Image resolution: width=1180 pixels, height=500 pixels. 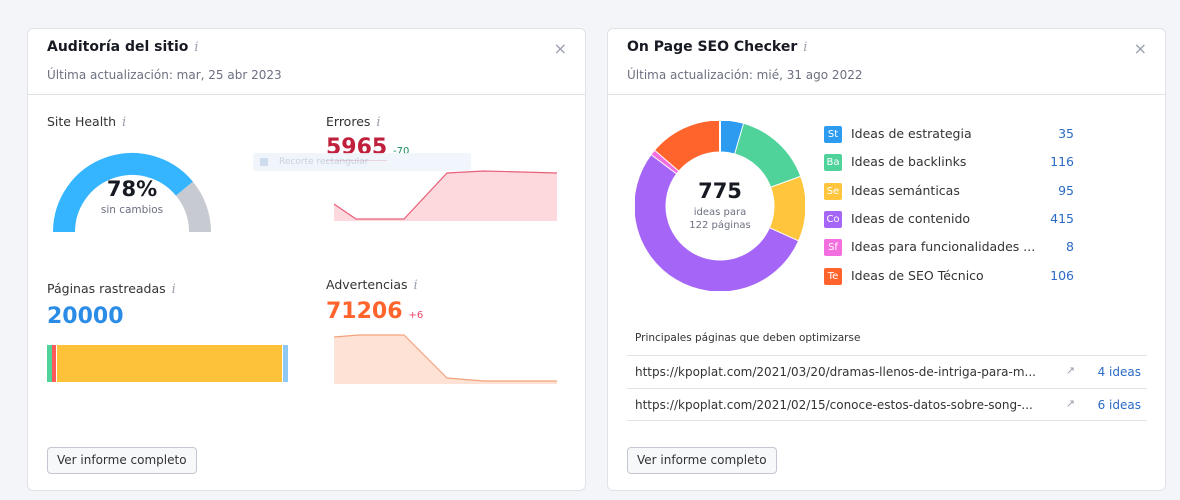 I want to click on legend-item-serp-features: Sf Ideas para funcionalidades ... 8, so click(x=949, y=248).